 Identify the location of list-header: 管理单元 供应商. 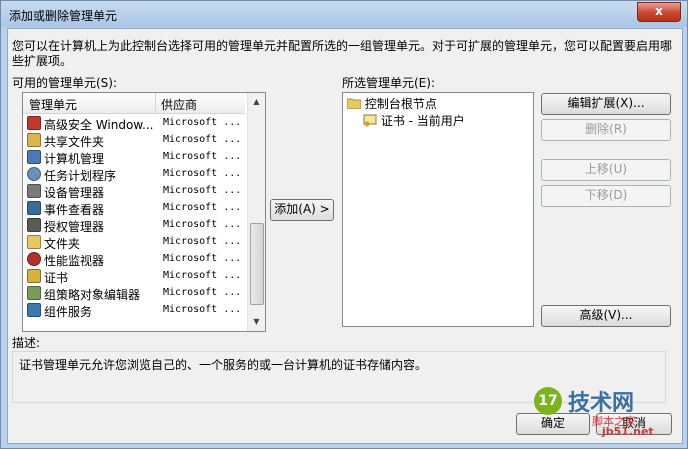
(134, 103).